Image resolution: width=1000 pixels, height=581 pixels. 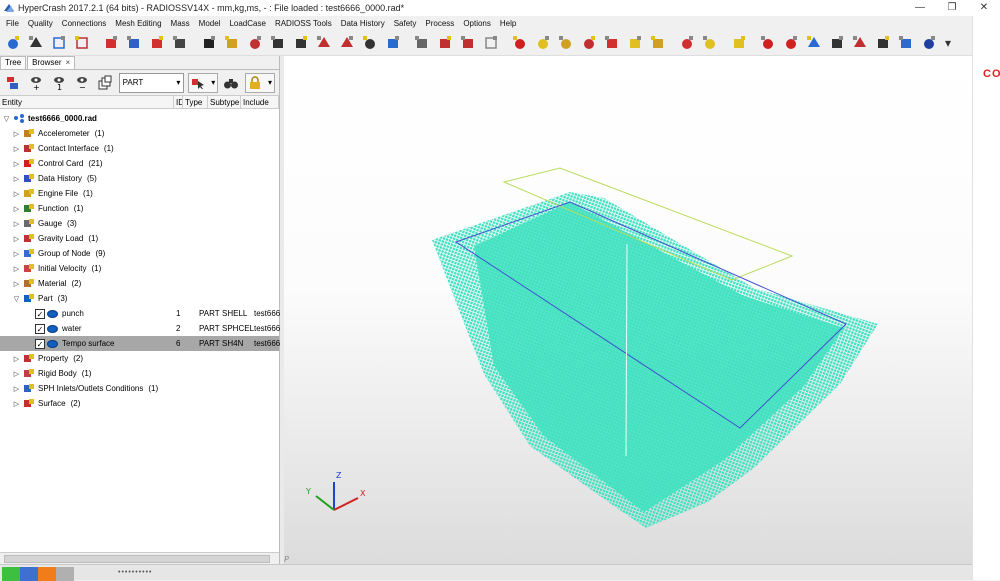 What do you see at coordinates (139, 298) in the screenshot?
I see `tree-item: ▽ Part (3)` at bounding box center [139, 298].